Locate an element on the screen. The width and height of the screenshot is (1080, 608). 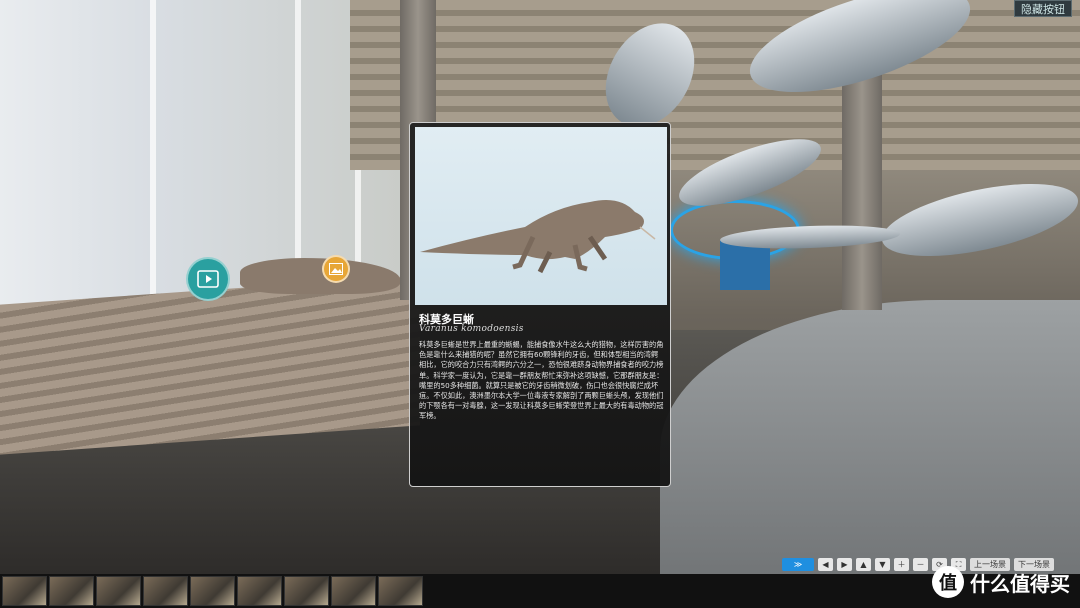
video-icon is located at coordinates (208, 279).